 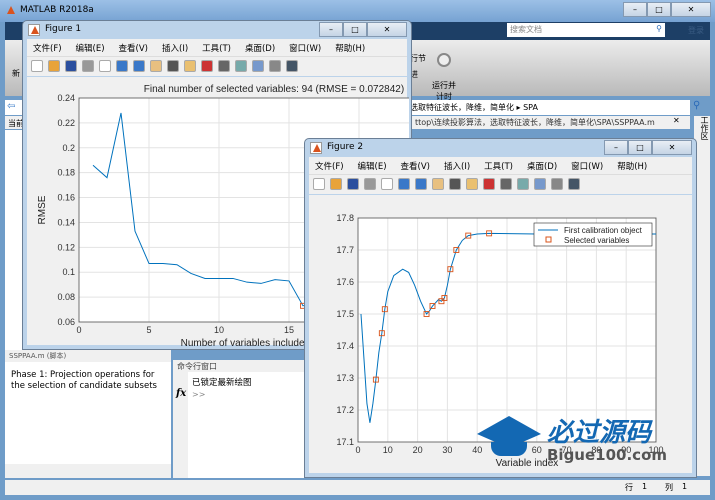 I want to click on search-docs-input: 搜索文档 ⚲, so click(x=586, y=30).